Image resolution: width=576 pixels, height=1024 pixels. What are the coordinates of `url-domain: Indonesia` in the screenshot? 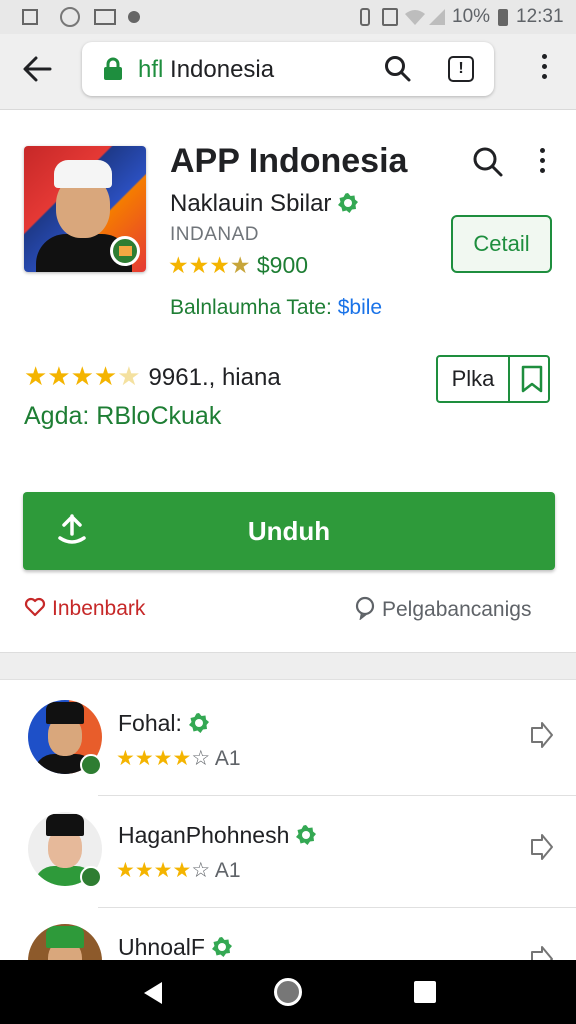 It's located at (219, 69).